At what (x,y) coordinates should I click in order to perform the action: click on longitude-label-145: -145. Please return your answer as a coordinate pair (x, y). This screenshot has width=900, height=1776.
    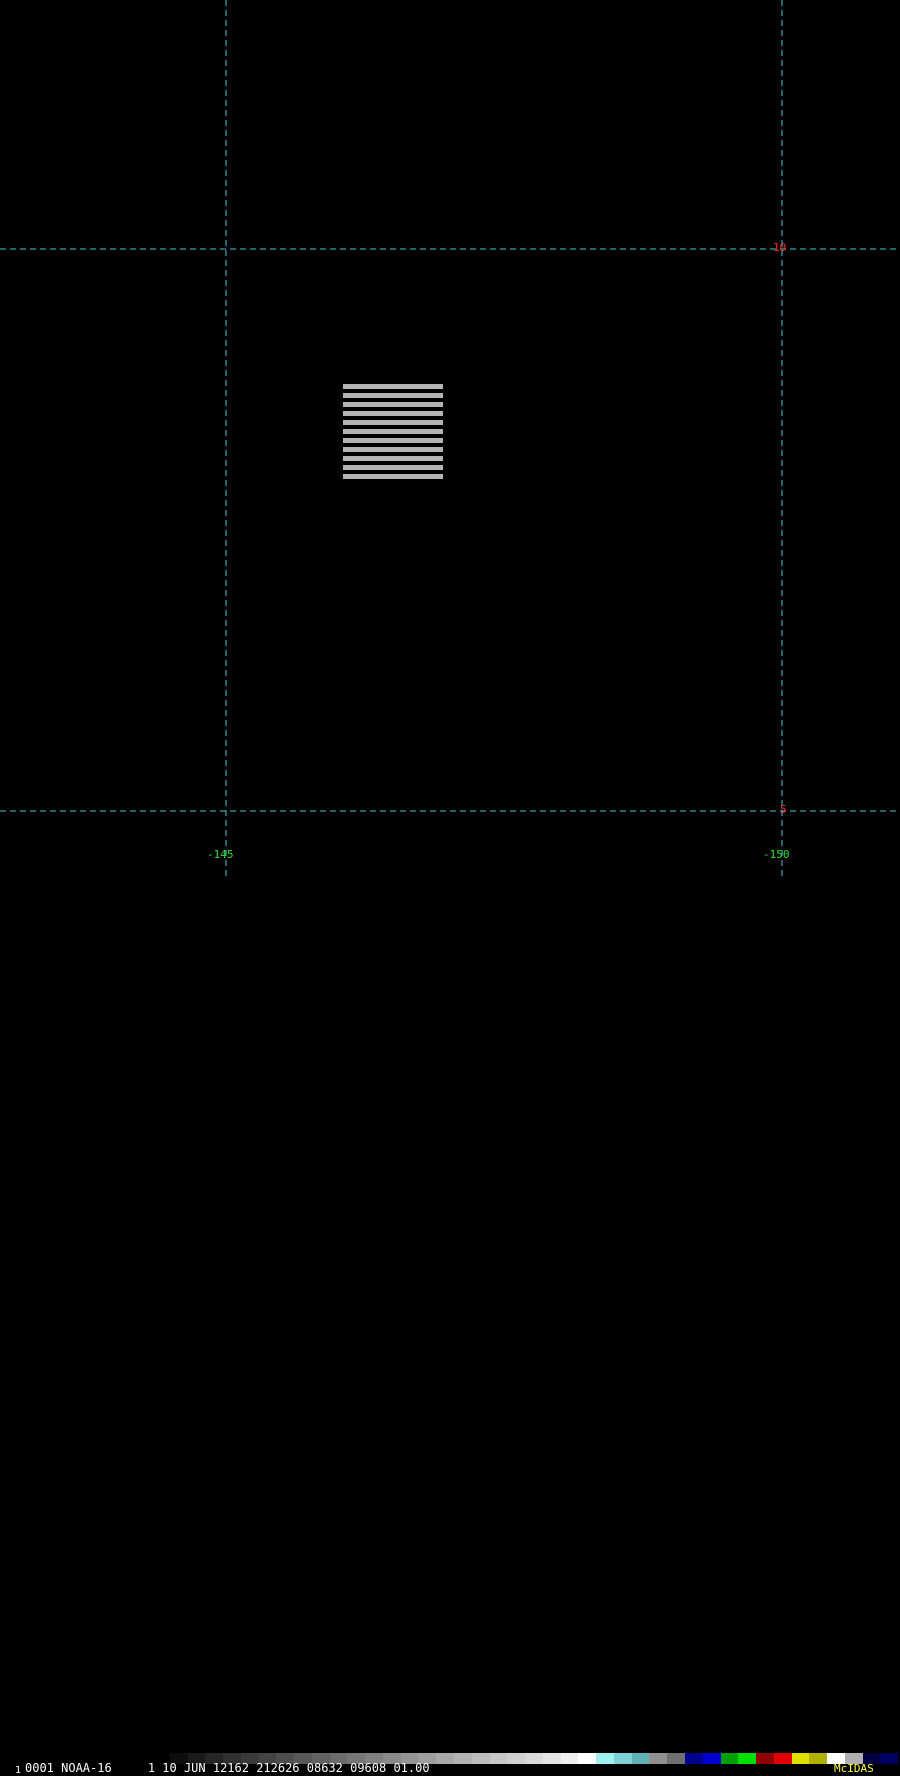
    Looking at the image, I should click on (220, 854).